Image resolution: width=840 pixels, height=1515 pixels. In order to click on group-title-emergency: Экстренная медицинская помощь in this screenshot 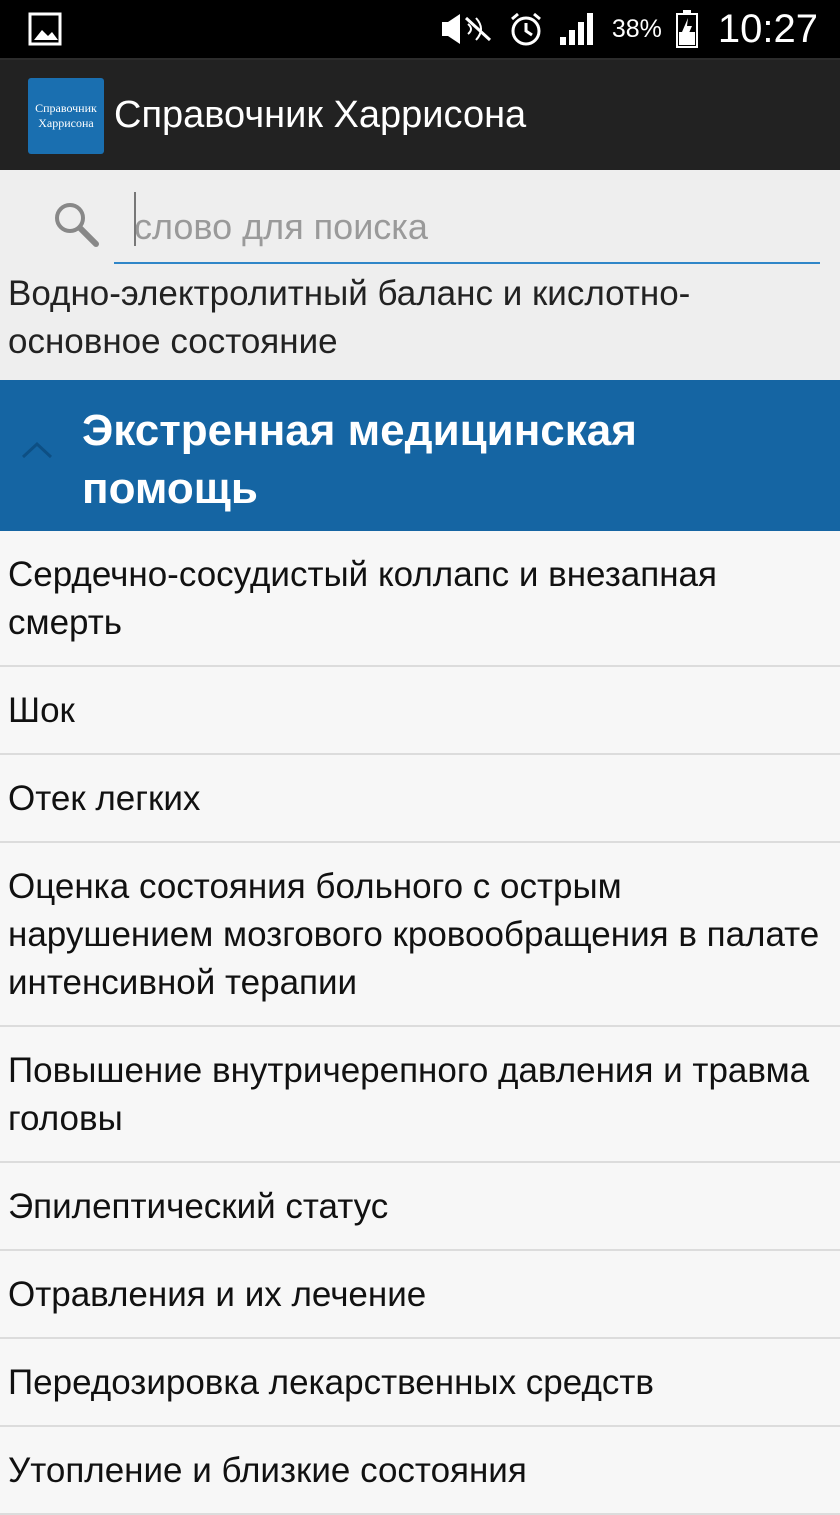, I will do `click(359, 459)`.